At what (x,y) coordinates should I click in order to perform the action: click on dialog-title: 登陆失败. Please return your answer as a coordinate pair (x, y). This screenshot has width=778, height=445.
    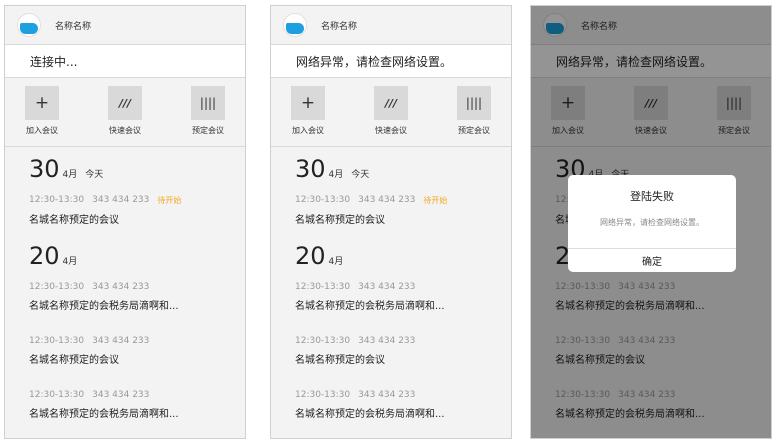
    Looking at the image, I should click on (652, 196).